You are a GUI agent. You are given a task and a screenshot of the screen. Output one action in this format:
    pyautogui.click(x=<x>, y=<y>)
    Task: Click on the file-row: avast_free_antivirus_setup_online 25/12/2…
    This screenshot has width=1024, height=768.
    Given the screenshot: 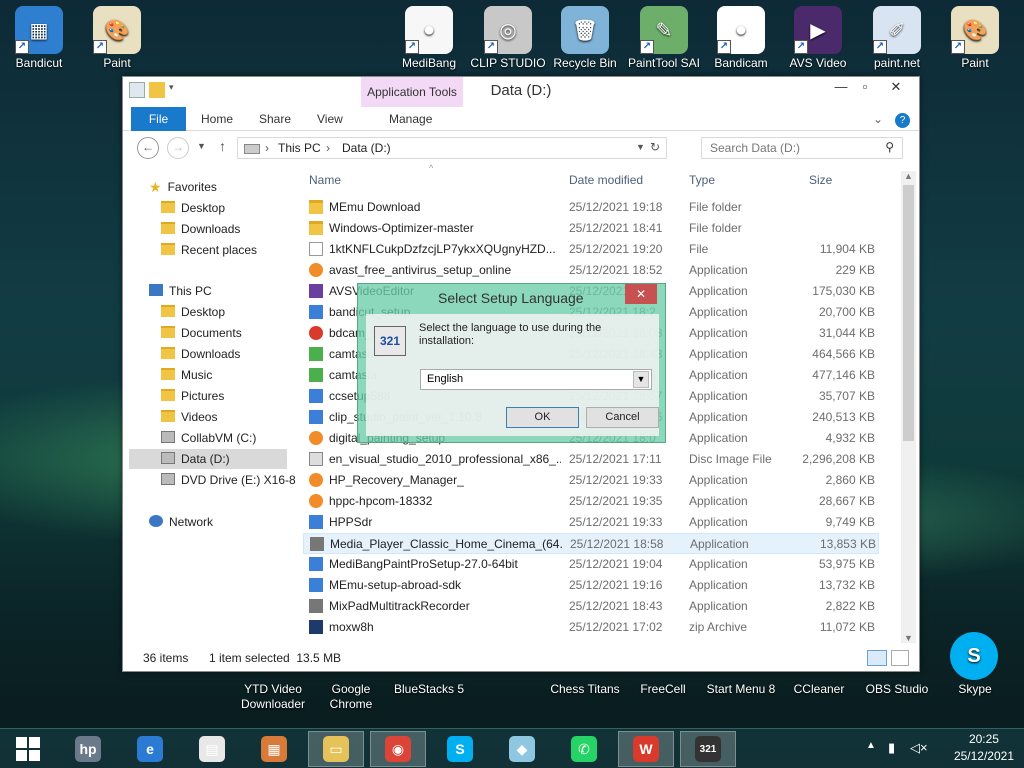 What is the action you would take?
    pyautogui.click(x=591, y=270)
    